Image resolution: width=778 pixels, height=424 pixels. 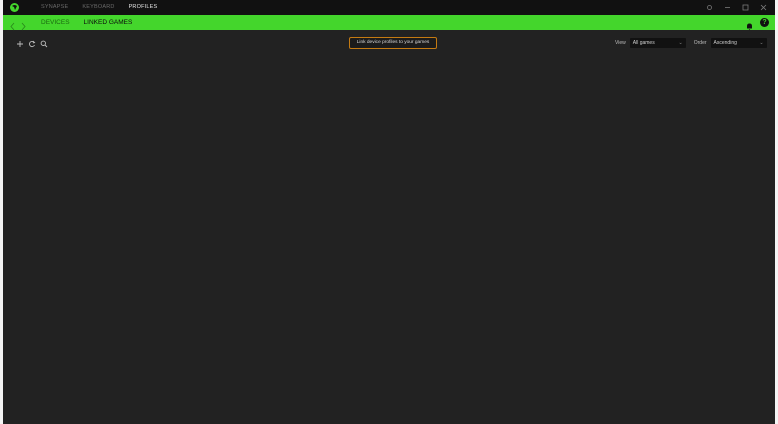 What do you see at coordinates (20, 44) in the screenshot?
I see `add-icon` at bounding box center [20, 44].